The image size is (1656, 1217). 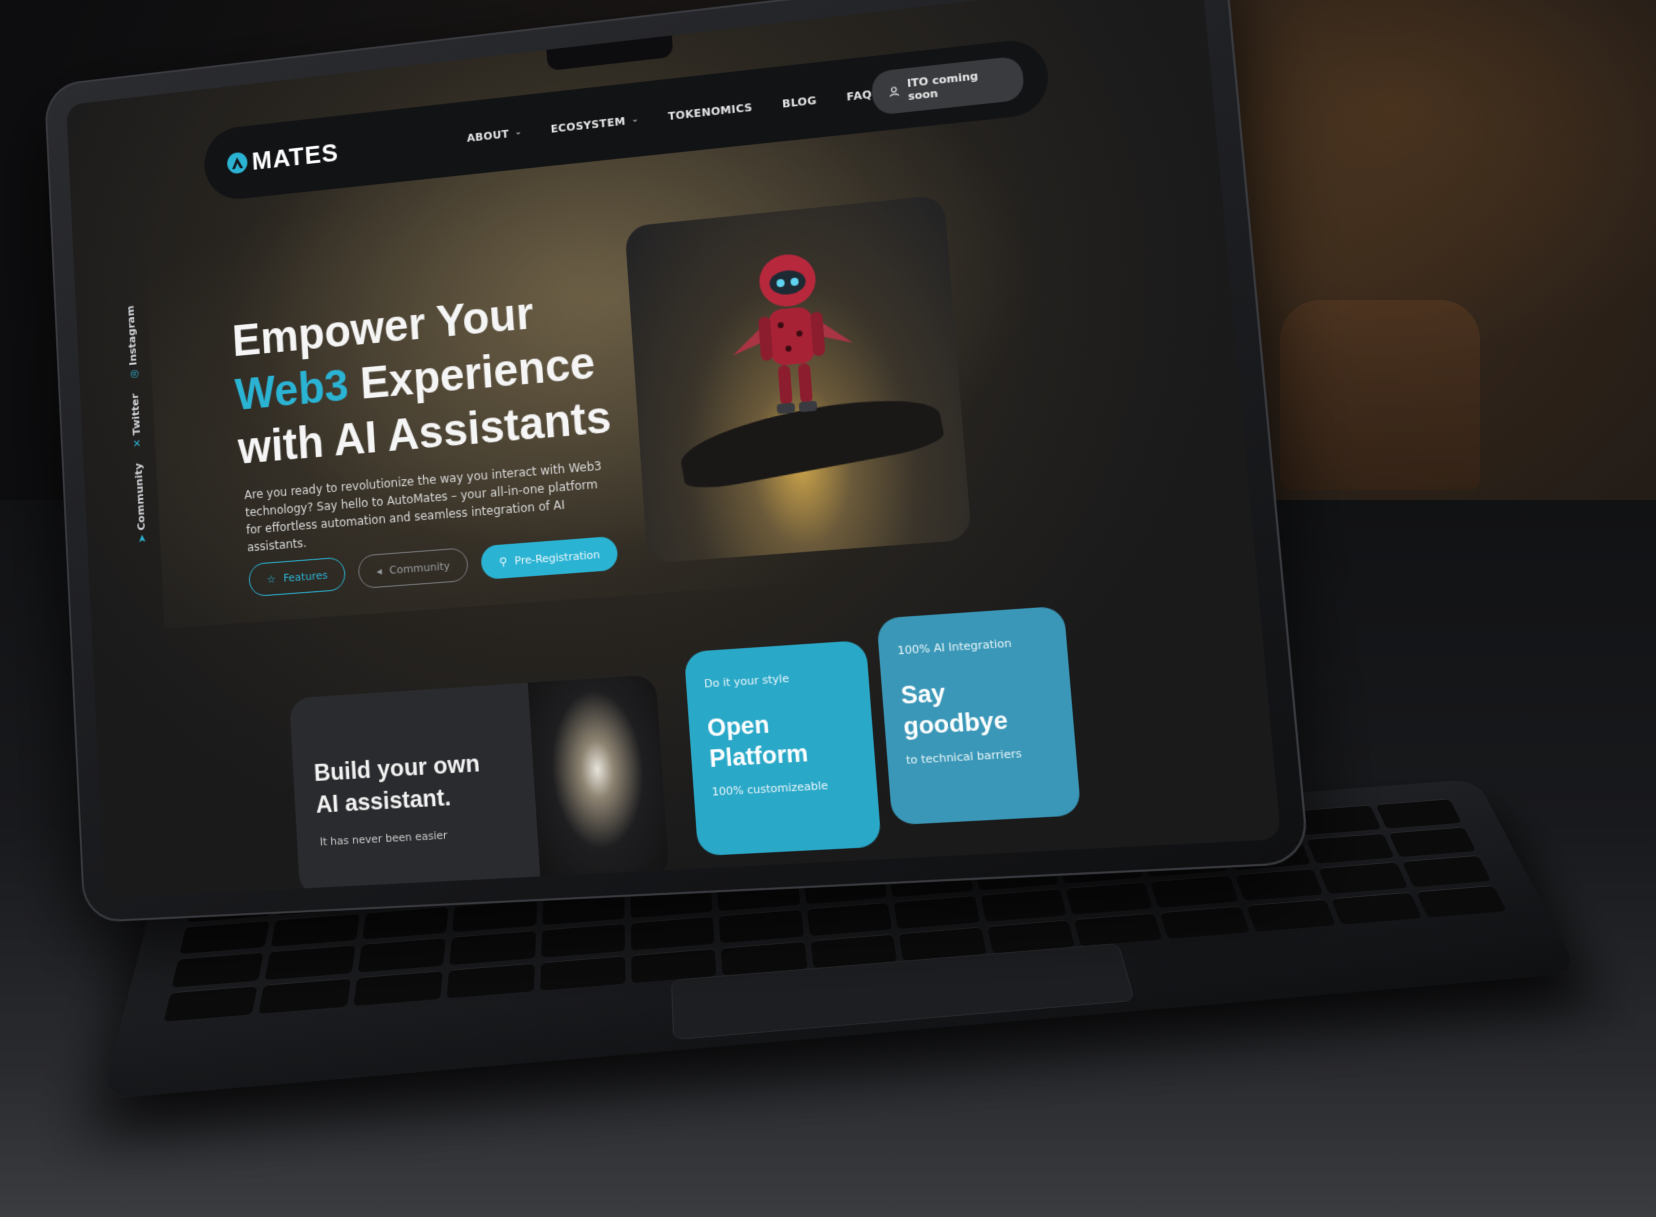 I want to click on community-button-label: Community, so click(x=419, y=567).